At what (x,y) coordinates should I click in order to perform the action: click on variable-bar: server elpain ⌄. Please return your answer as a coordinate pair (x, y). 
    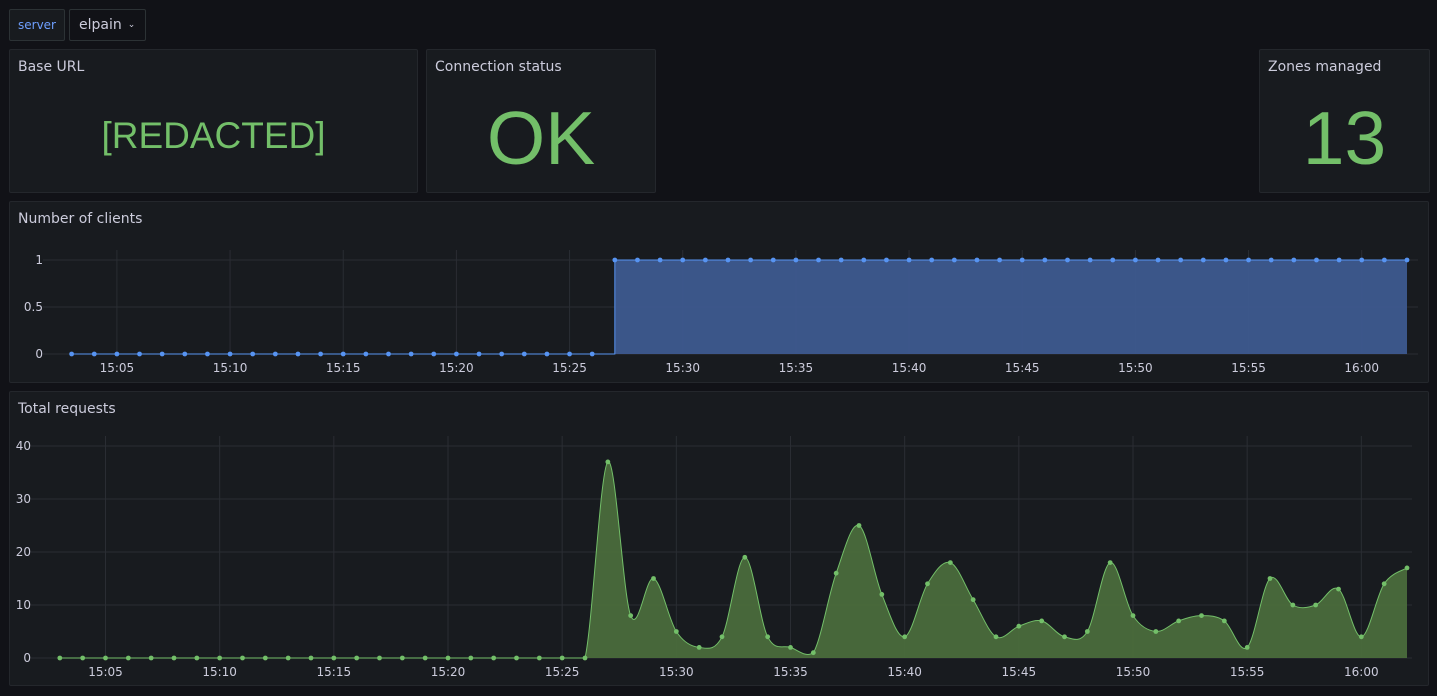
    Looking at the image, I should click on (78, 25).